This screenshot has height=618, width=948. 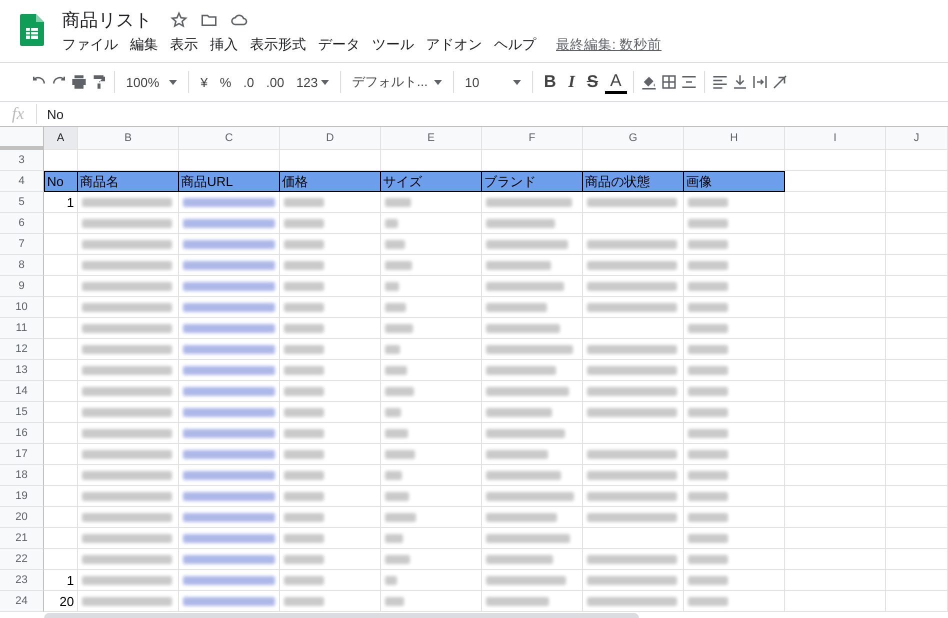 I want to click on text-rotate-icon, so click(x=779, y=82).